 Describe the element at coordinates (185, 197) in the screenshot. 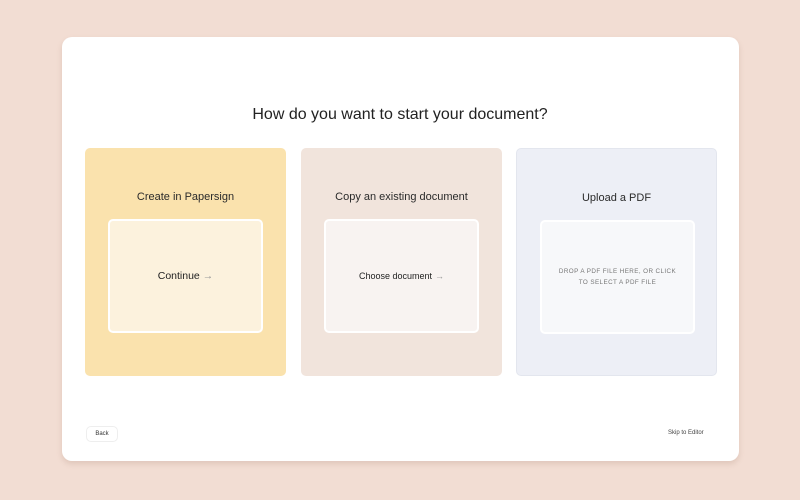

I see `card-title: Create in Papersign` at that location.